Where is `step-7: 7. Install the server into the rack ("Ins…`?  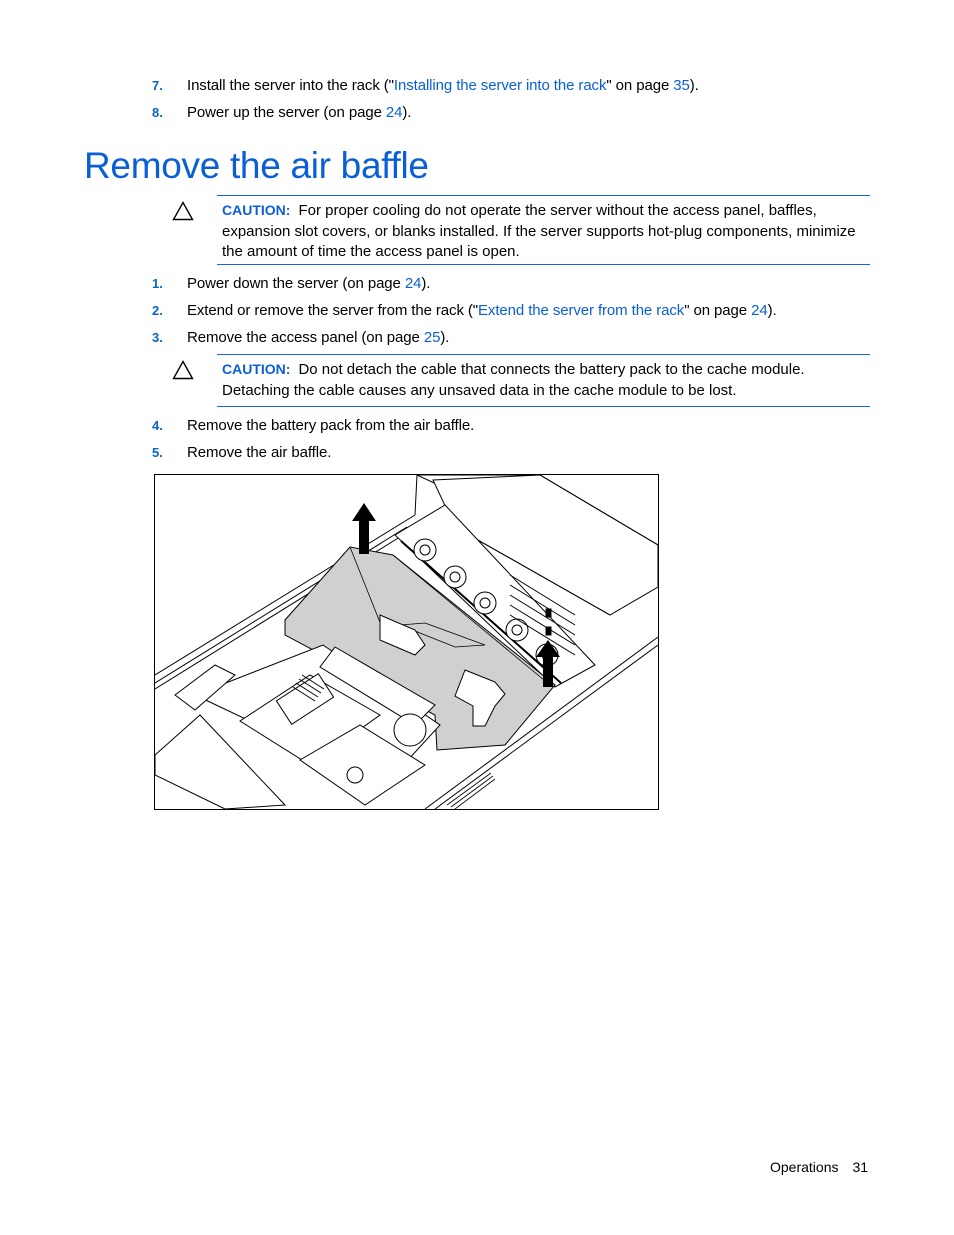
step-7: 7. Install the server into the rack ("Ins… is located at coordinates (425, 86).